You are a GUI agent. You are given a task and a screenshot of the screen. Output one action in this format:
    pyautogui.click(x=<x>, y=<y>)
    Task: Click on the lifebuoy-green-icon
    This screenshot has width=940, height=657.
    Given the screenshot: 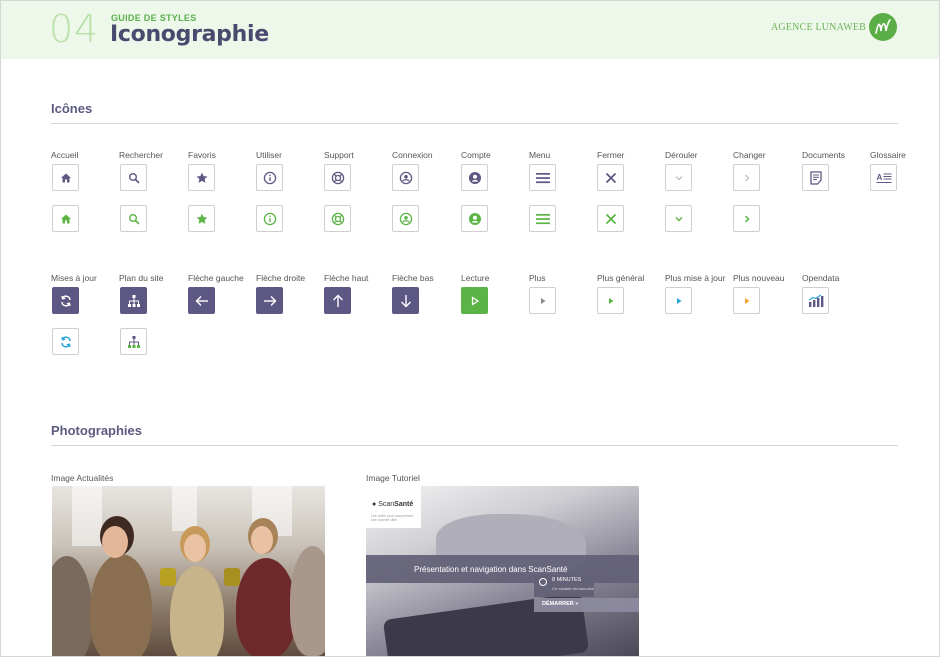 What is the action you would take?
    pyautogui.click(x=337, y=218)
    